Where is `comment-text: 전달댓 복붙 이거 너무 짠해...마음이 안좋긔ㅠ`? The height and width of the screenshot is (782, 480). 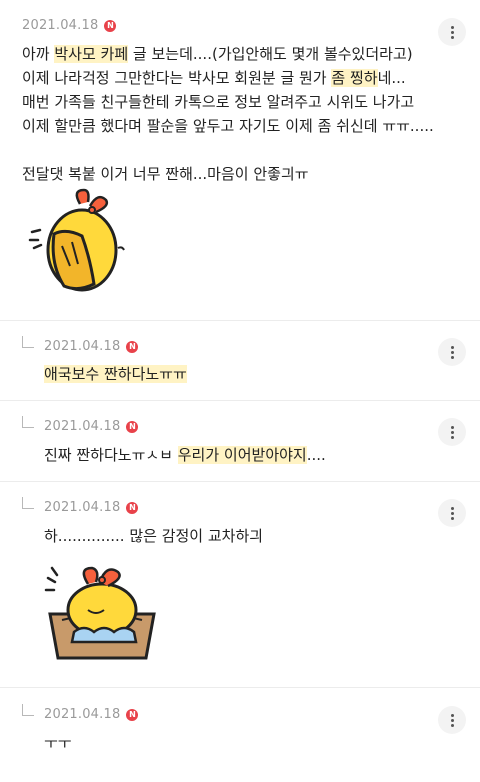
comment-text: 전달댓 복붙 이거 너무 짠해...마음이 안좋긔ㅠ is located at coordinates (165, 174).